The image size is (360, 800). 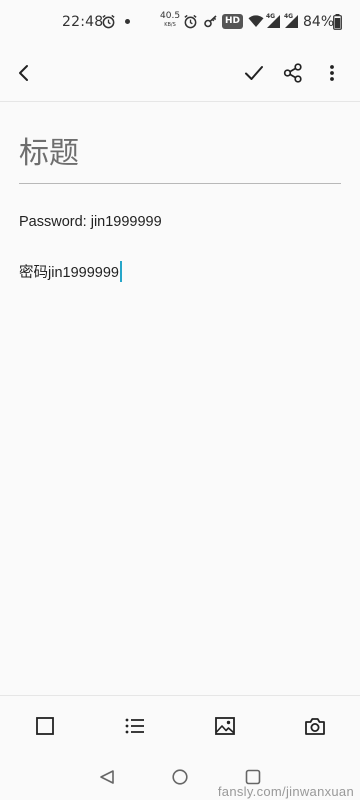 I want to click on more-vertical-icon, so click(x=332, y=73).